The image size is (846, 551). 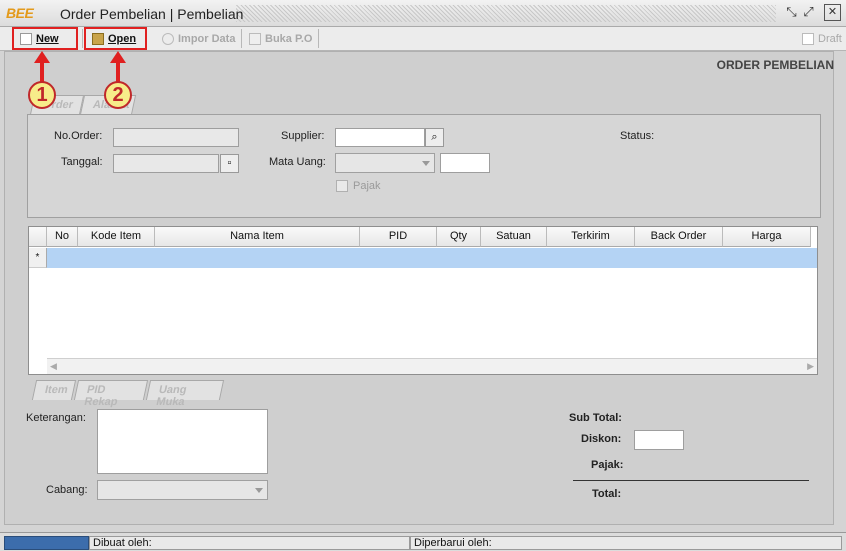 What do you see at coordinates (78, 136) in the screenshot?
I see `no-order-label: No.Order:` at bounding box center [78, 136].